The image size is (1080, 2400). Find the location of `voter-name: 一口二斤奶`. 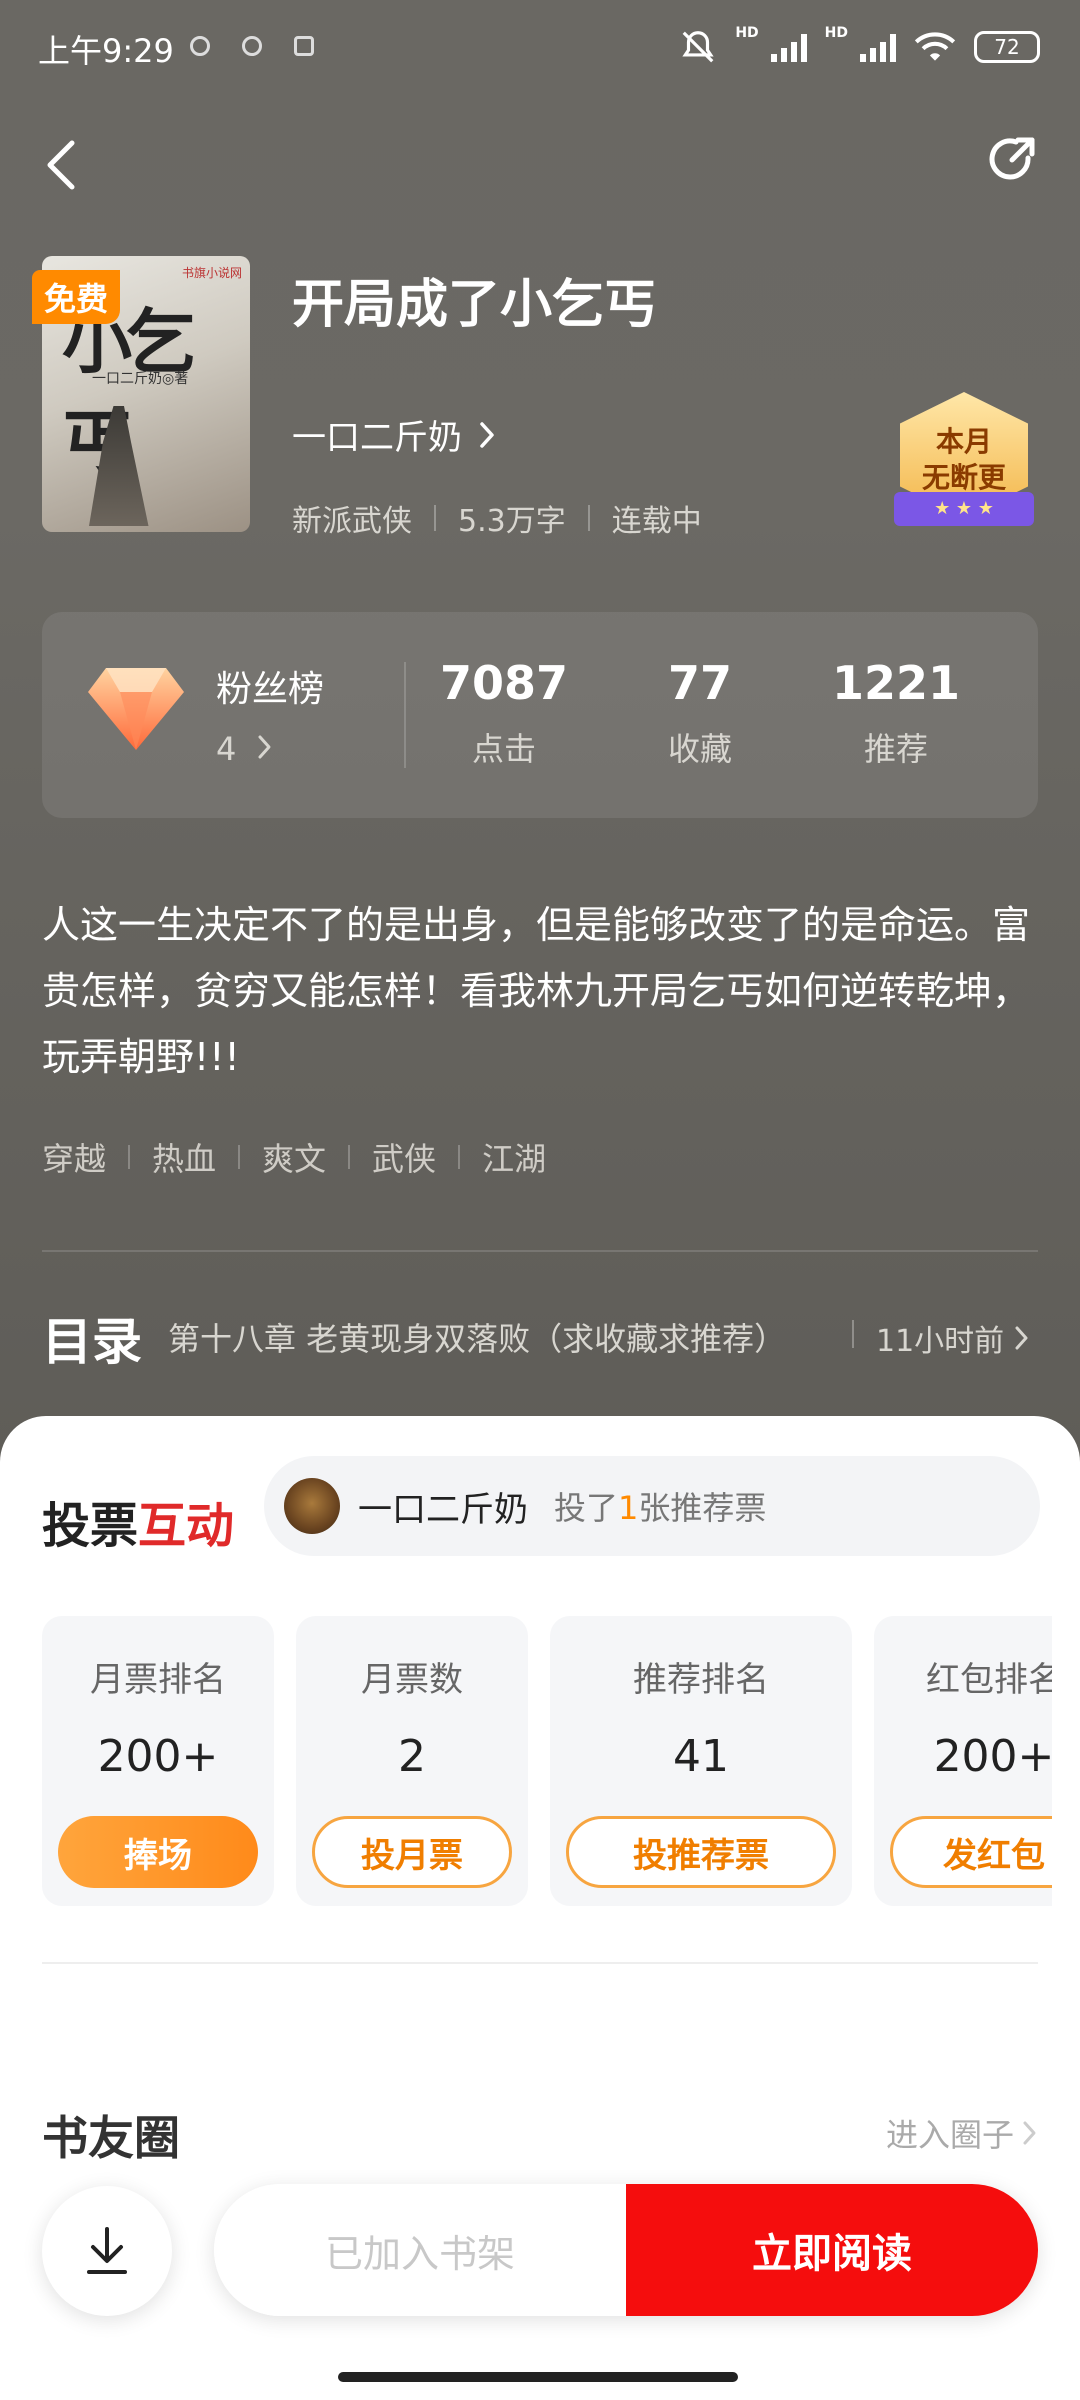

voter-name: 一口二斤奶 is located at coordinates (443, 1509).